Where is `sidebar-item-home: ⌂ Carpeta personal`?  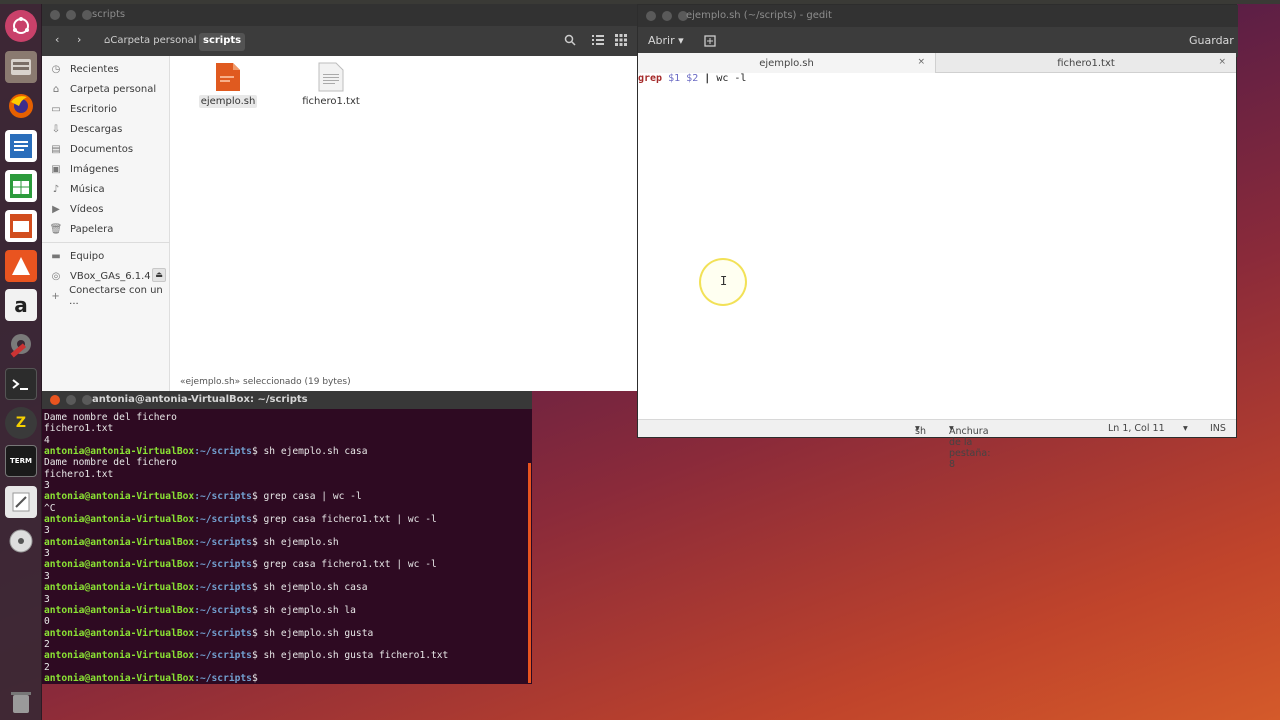
sidebar-item-home: ⌂ Carpeta personal is located at coordinates (109, 89).